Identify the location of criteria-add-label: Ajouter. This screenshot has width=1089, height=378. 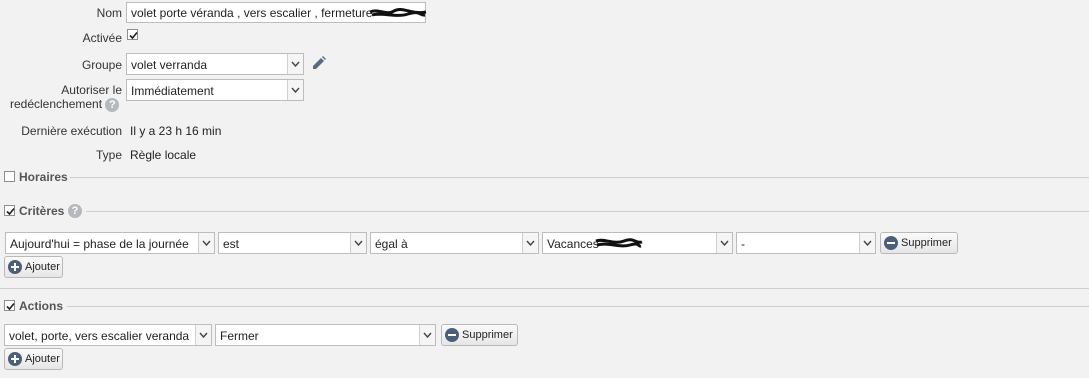
(42, 267).